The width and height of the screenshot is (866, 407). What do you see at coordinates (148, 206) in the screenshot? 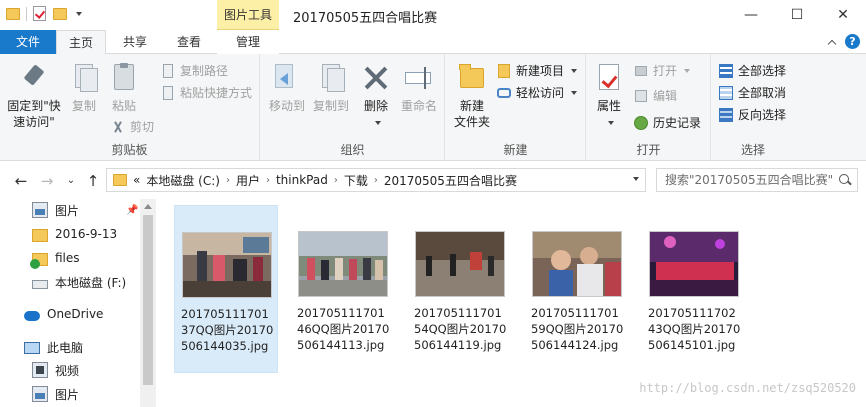
I see `scroll-up-arrow-icon` at bounding box center [148, 206].